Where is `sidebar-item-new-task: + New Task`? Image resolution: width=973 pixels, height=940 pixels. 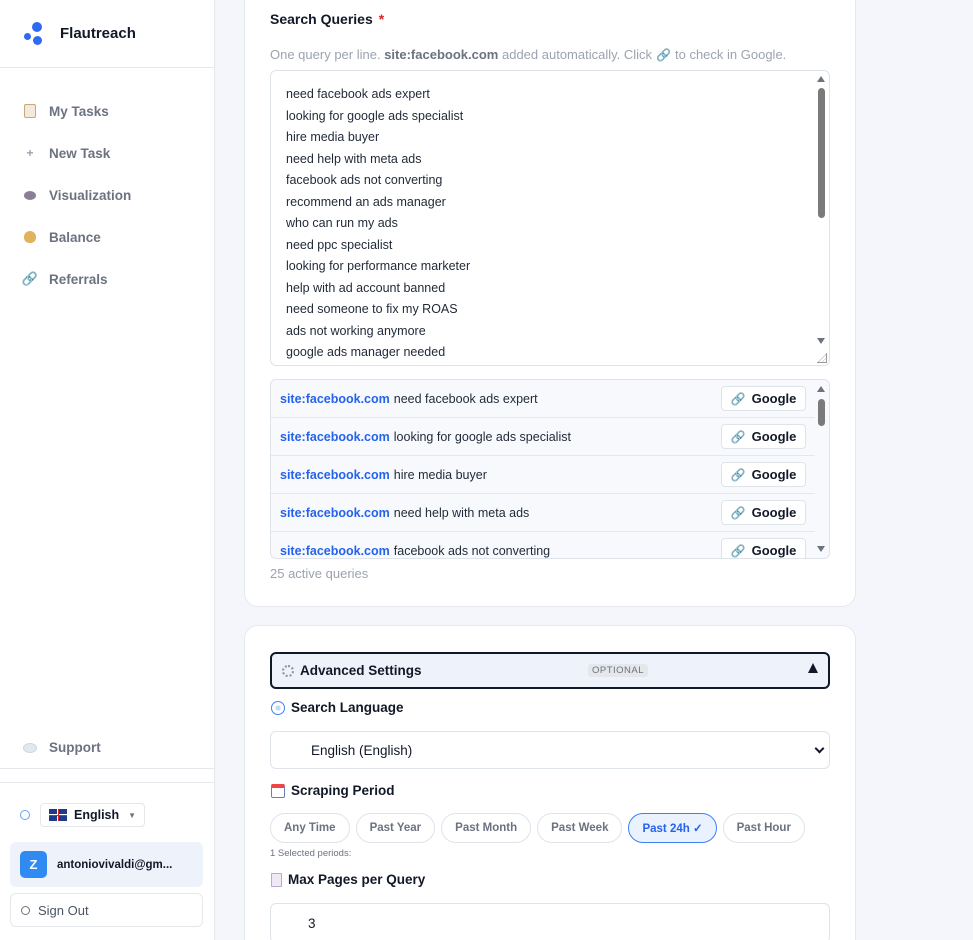
sidebar-item-new-task: + New Task is located at coordinates (107, 153).